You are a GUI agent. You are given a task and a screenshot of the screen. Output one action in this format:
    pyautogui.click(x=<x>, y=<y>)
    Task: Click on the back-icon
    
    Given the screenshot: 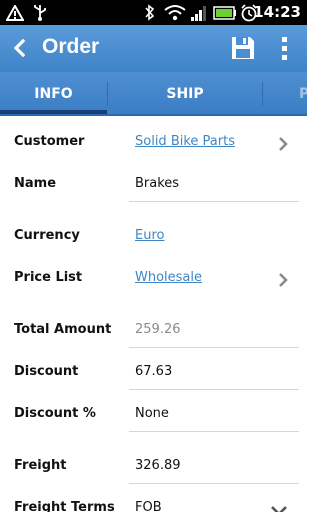 What is the action you would take?
    pyautogui.click(x=20, y=48)
    